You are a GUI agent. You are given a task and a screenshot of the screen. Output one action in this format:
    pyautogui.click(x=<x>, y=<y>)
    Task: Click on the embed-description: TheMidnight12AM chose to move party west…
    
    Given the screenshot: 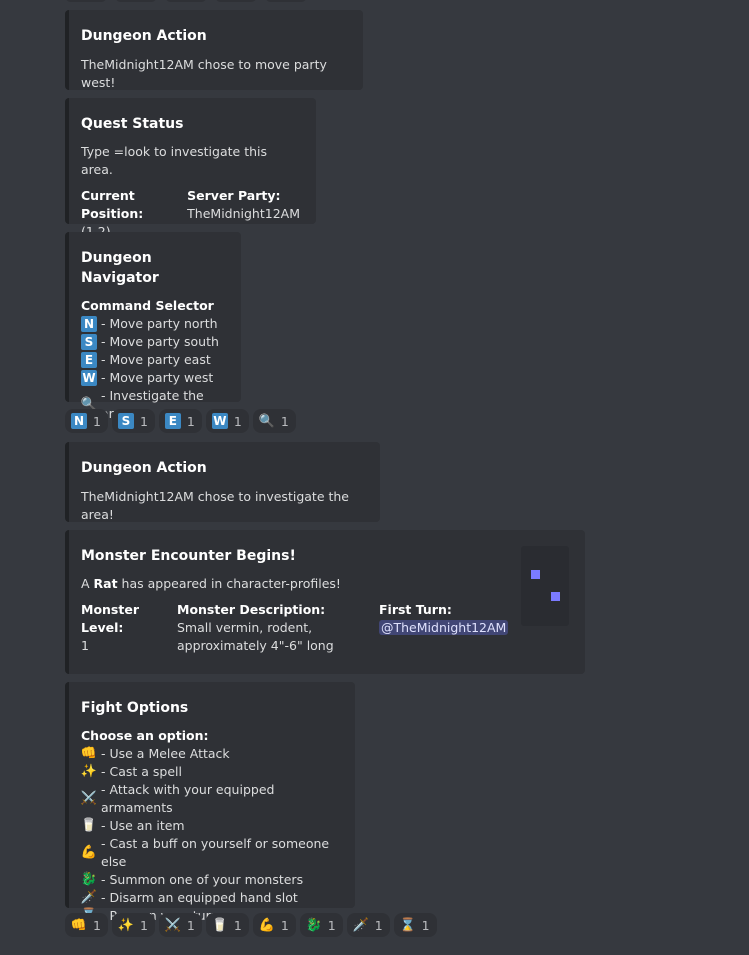 What is the action you would take?
    pyautogui.click(x=204, y=73)
    